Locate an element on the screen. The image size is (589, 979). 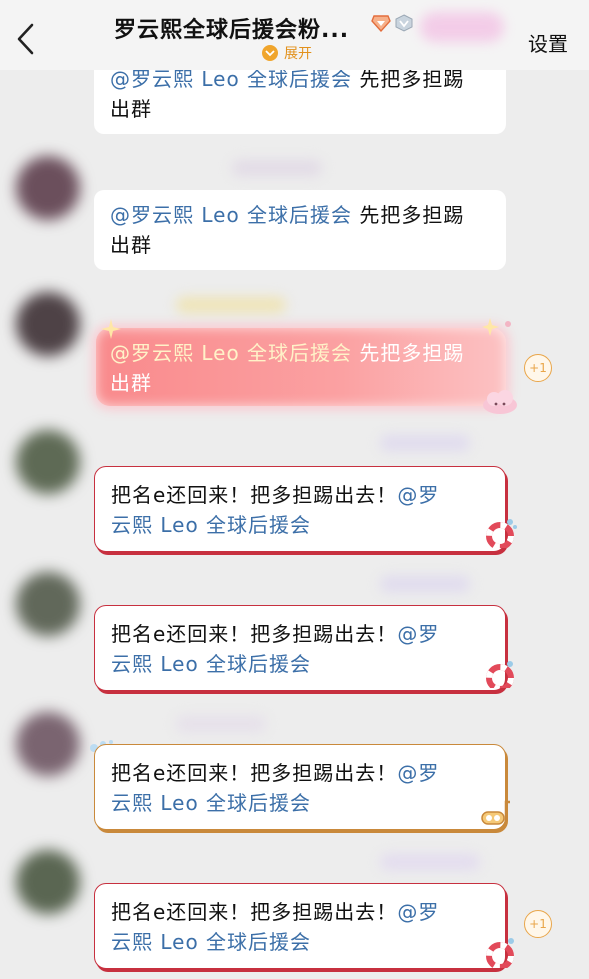
message-bubble: @罗云熙 Leo 全球后援会 先把多担踢 出群 is located at coordinates (300, 230).